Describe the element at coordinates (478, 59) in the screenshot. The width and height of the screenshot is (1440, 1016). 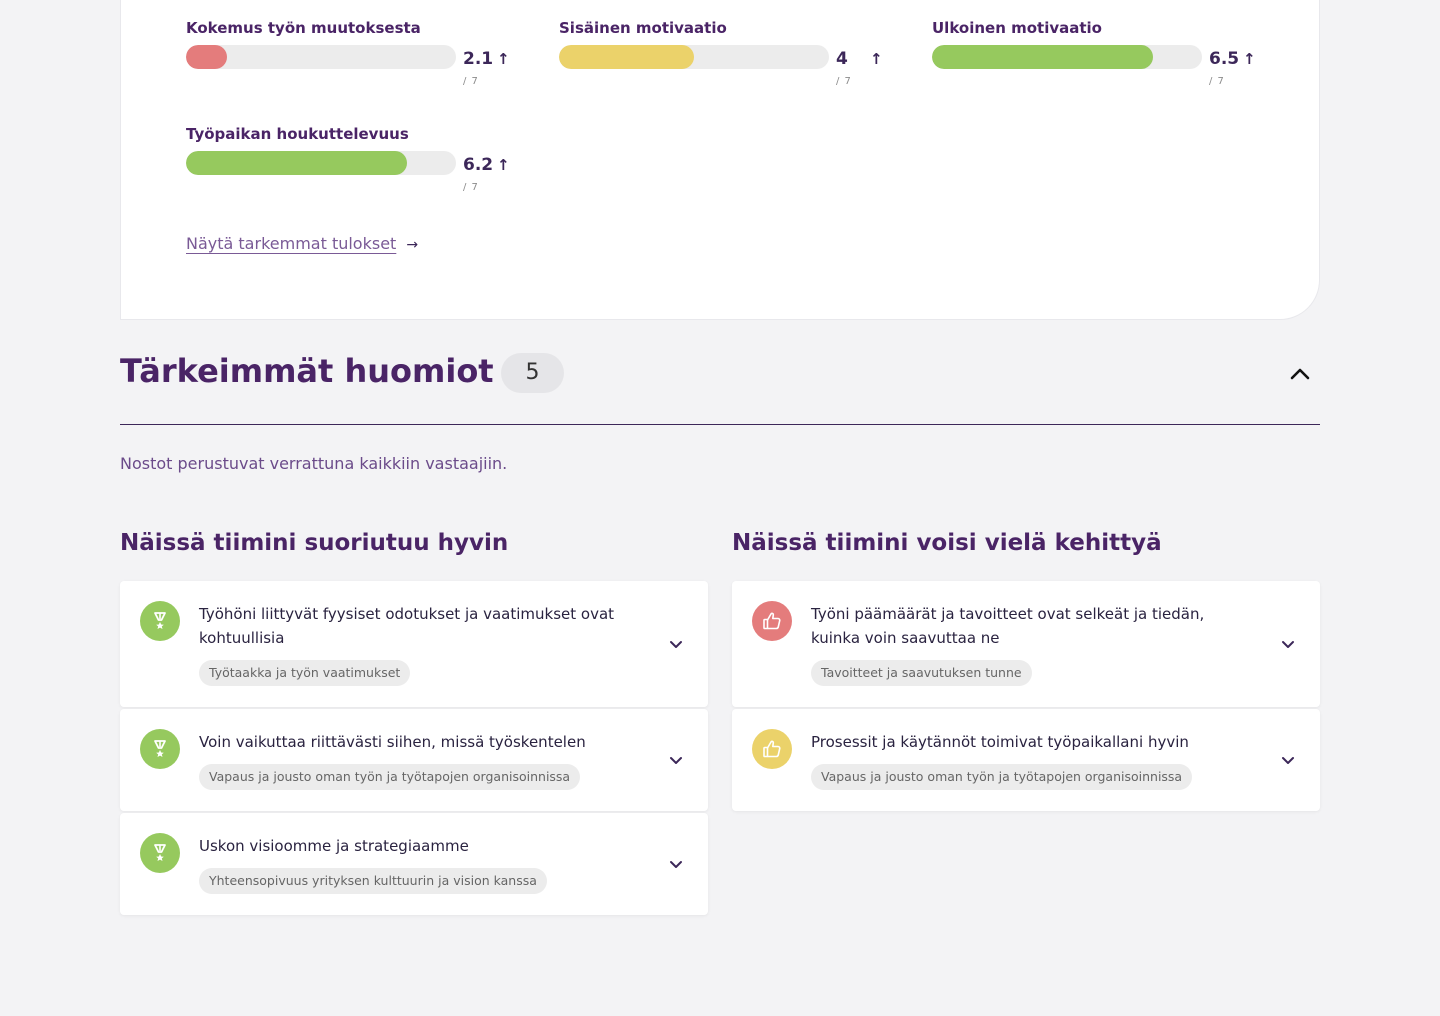
I see `metric-value: 2.1` at that location.